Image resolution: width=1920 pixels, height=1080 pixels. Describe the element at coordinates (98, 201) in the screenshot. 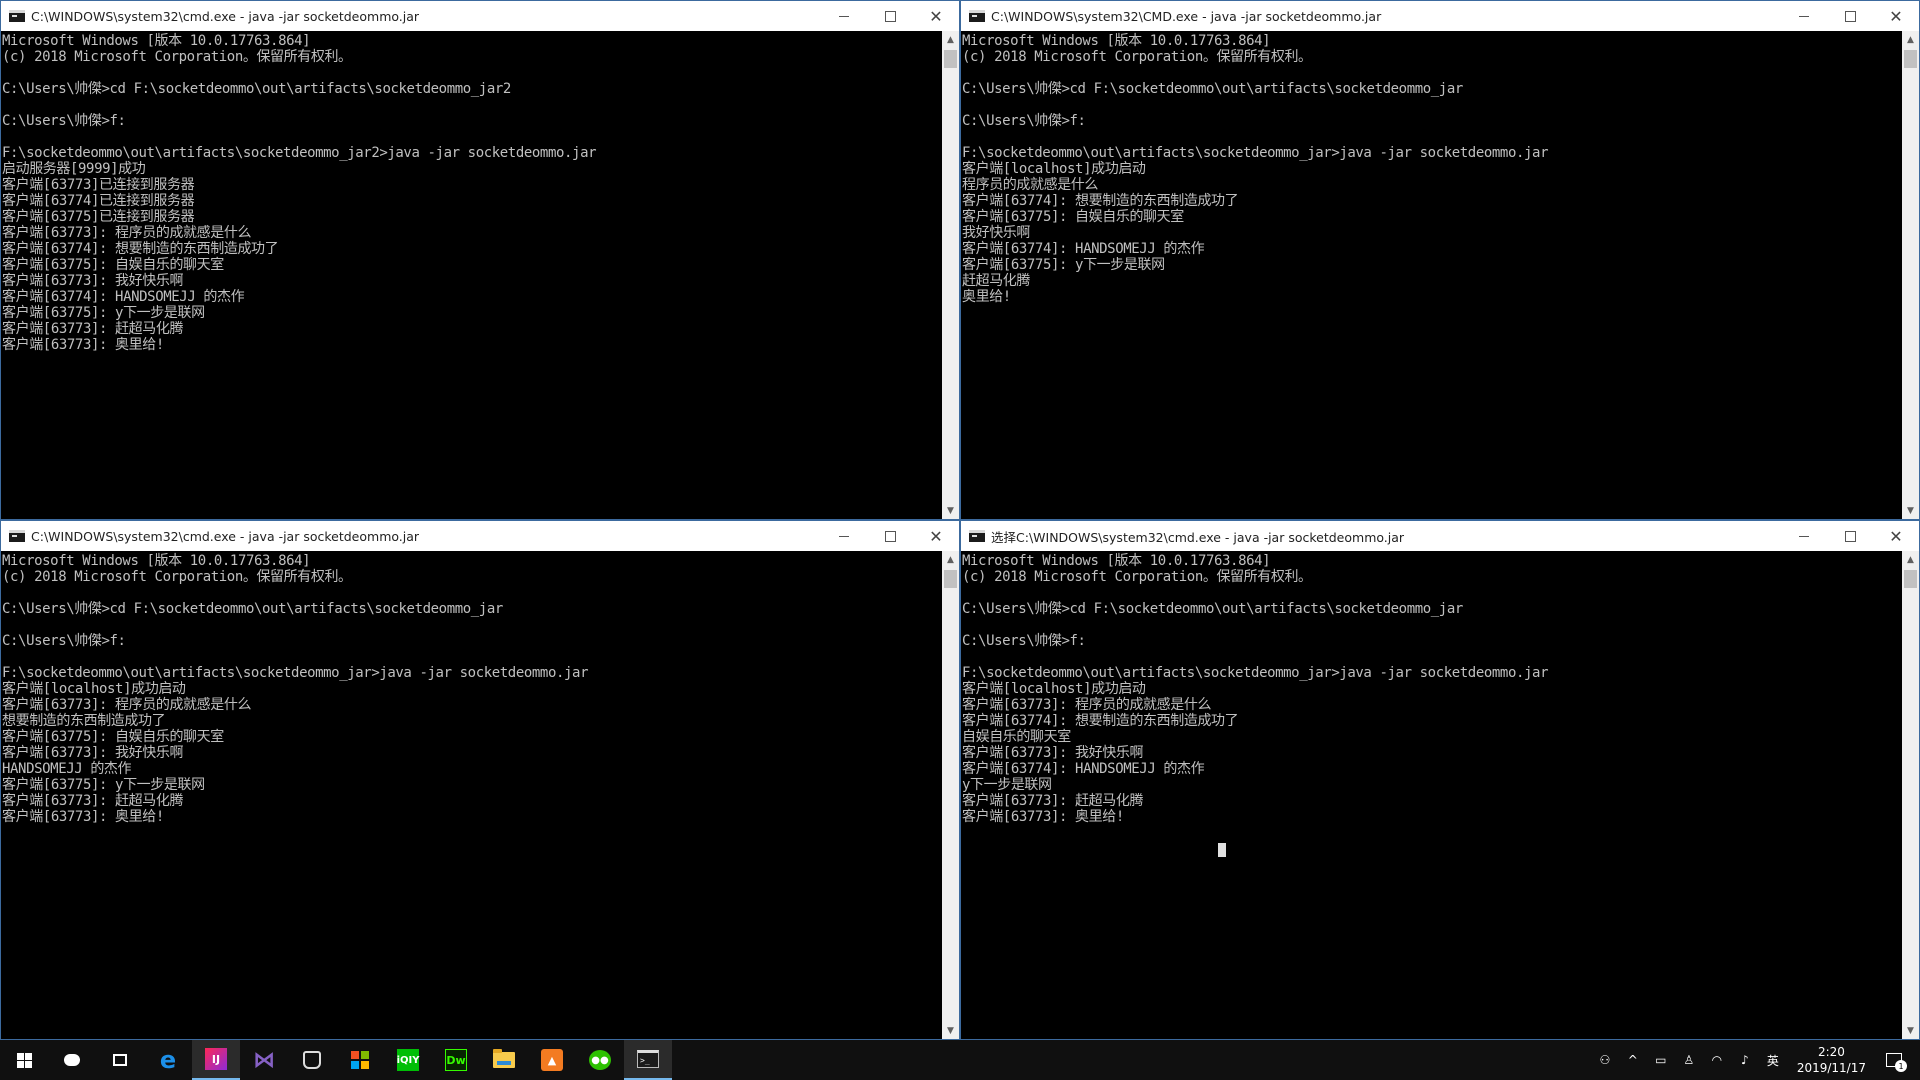

I see `console-line: 客户端[63774]已连接到服务器` at that location.